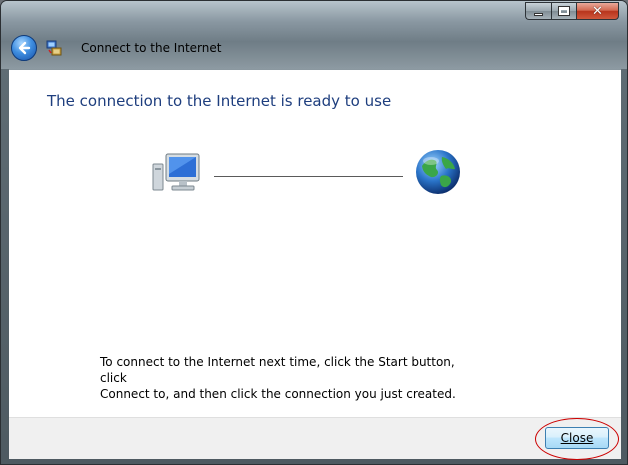 The image size is (628, 465). Describe the element at coordinates (54, 48) in the screenshot. I see `network-wizard-icon` at that location.